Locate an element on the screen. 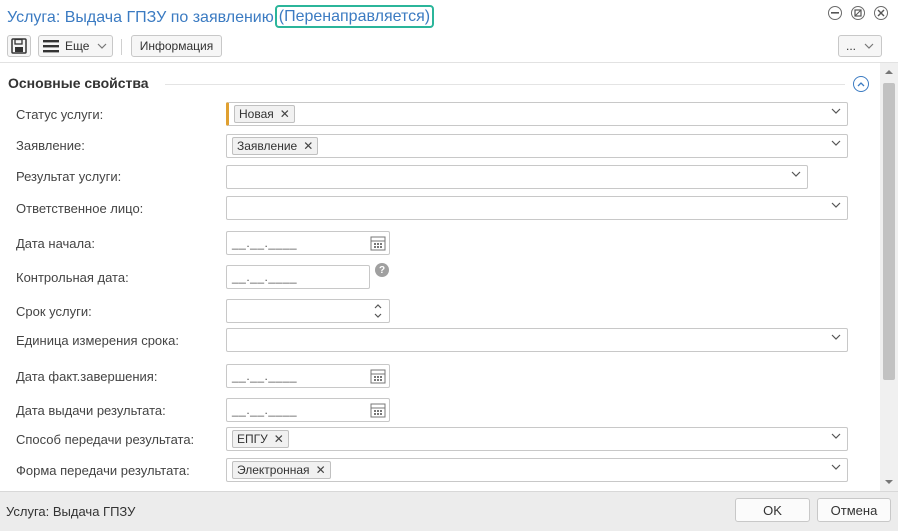  info-button-label: Информация is located at coordinates (176, 46).